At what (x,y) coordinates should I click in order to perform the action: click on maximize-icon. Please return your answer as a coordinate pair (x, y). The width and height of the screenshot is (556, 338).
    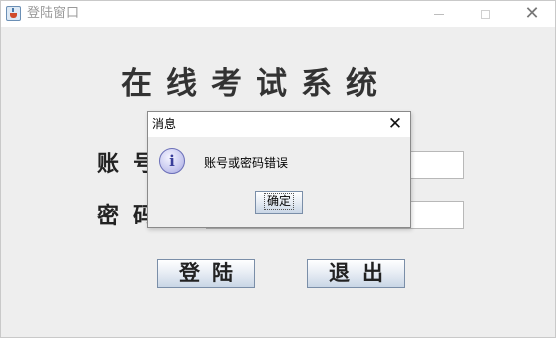
    Looking at the image, I should click on (485, 14).